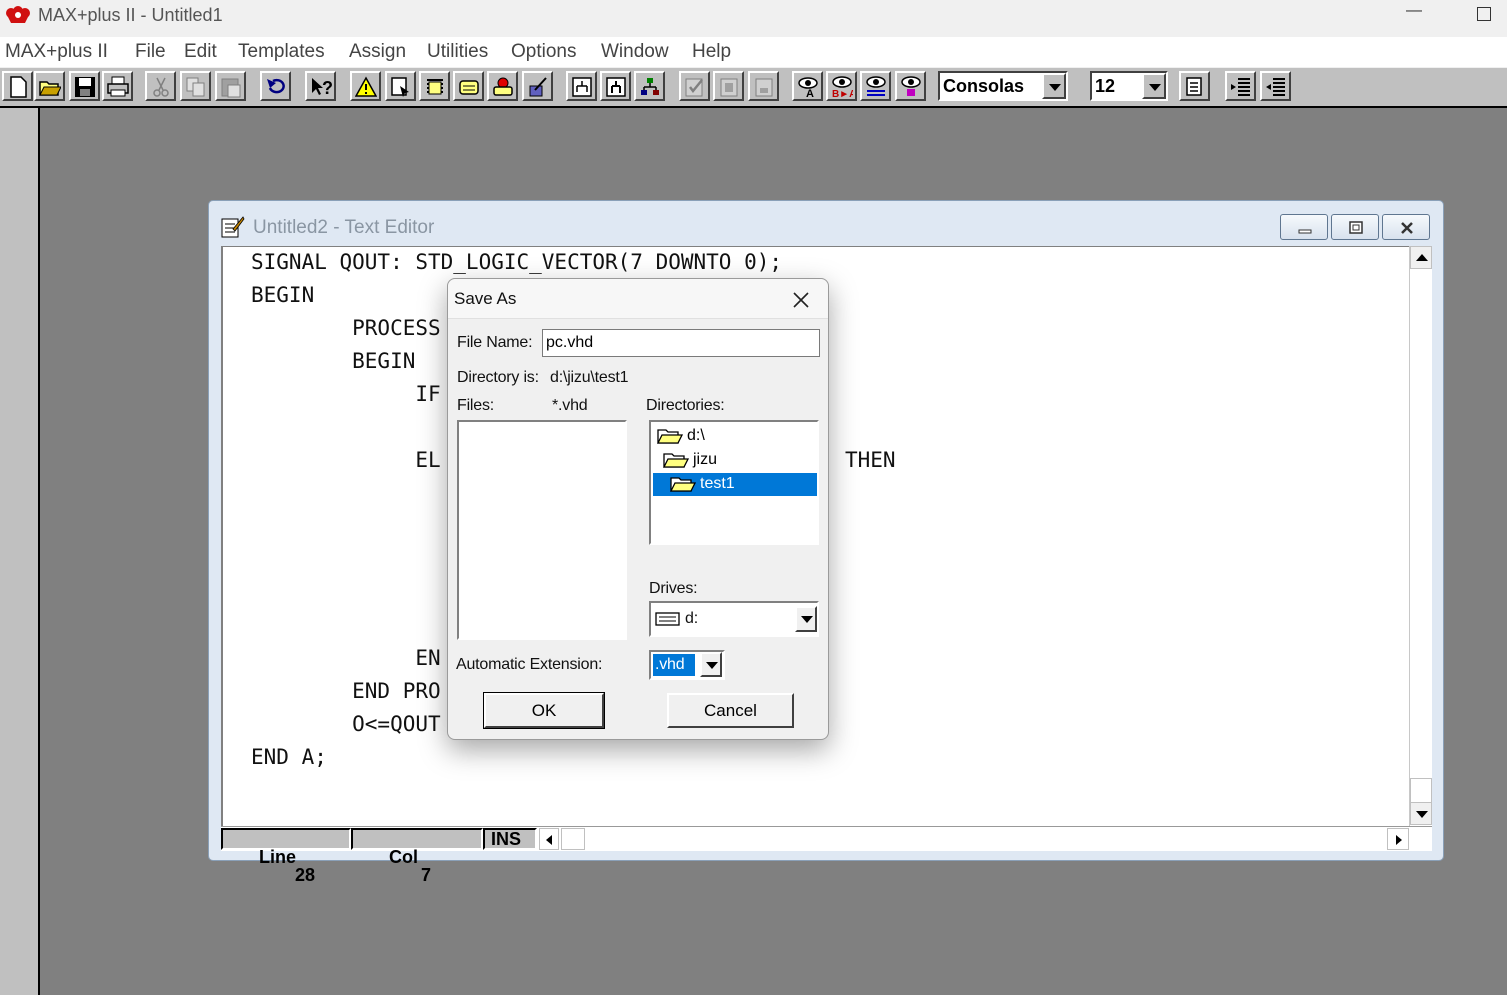  Describe the element at coordinates (730, 710) in the screenshot. I see `cancel-button: Cancel` at that location.